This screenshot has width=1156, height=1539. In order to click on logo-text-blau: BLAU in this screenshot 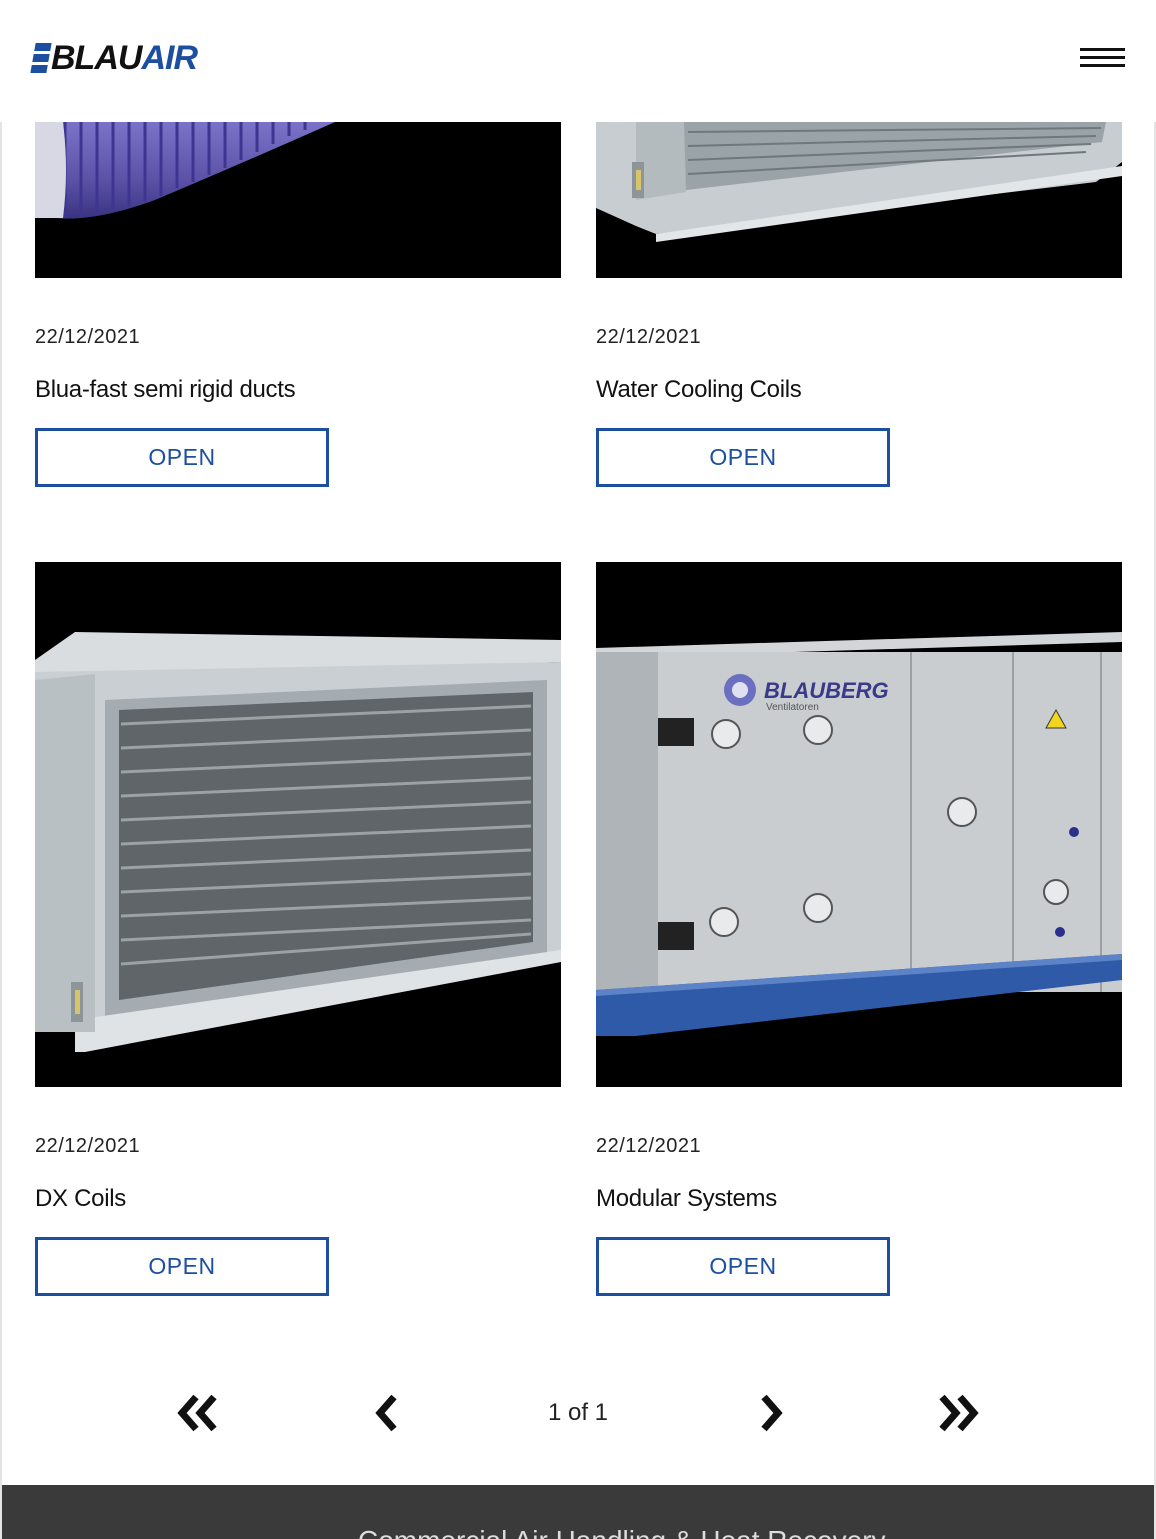, I will do `click(96, 58)`.